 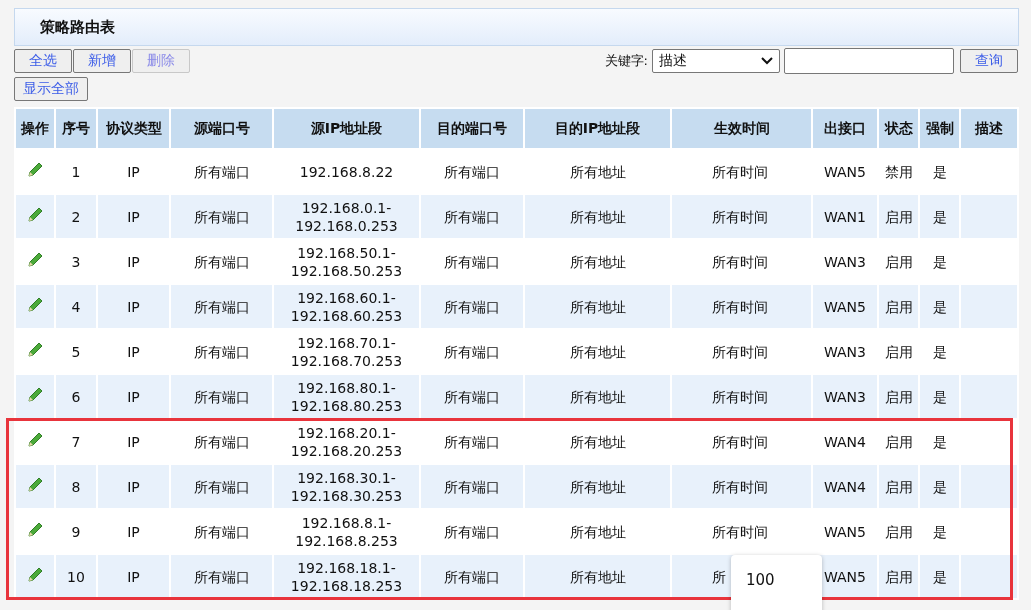 What do you see at coordinates (346, 306) in the screenshot?
I see `table-cell: 192.168.60.1- 192.168.60.253` at bounding box center [346, 306].